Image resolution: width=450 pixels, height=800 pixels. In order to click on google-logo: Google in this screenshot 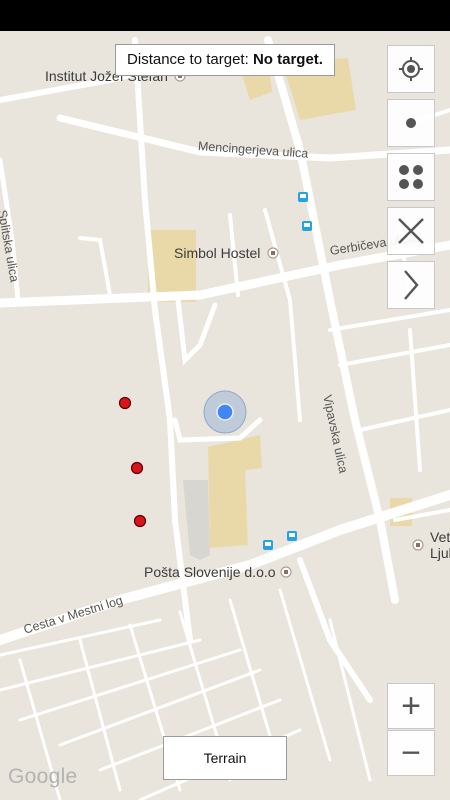, I will do `click(43, 776)`.